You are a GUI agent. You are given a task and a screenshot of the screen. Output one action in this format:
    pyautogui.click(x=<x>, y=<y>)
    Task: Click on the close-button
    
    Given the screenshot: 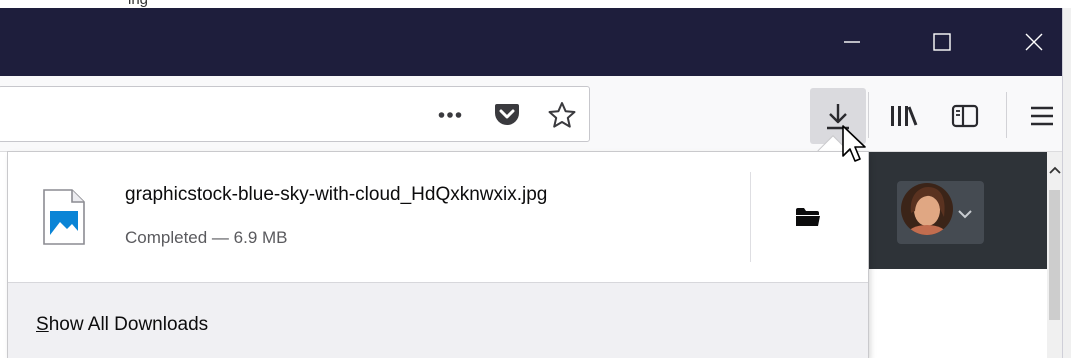 What is the action you would take?
    pyautogui.click(x=1034, y=42)
    